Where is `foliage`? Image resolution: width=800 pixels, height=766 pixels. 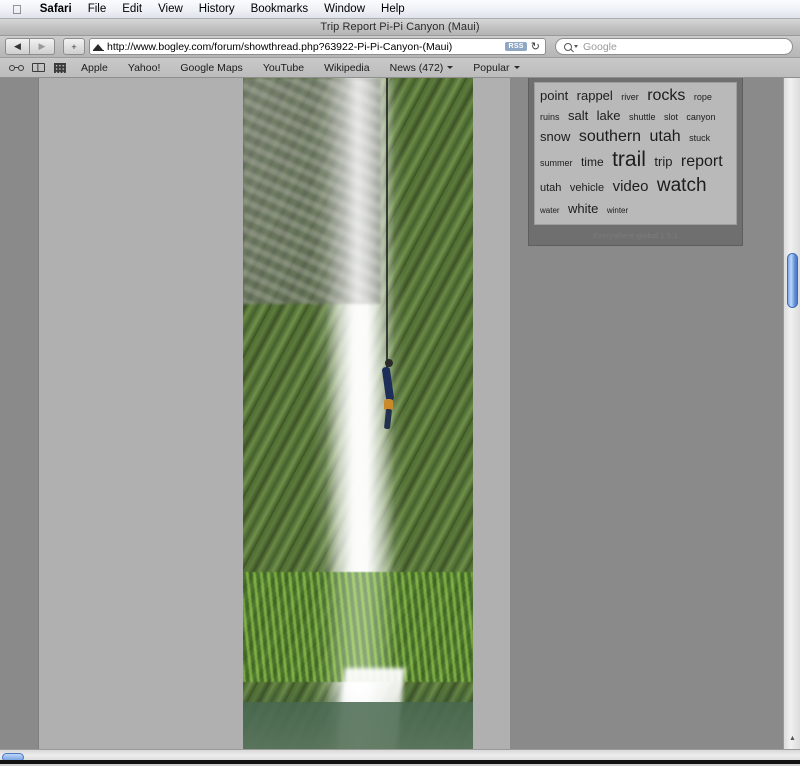
foliage is located at coordinates (358, 626).